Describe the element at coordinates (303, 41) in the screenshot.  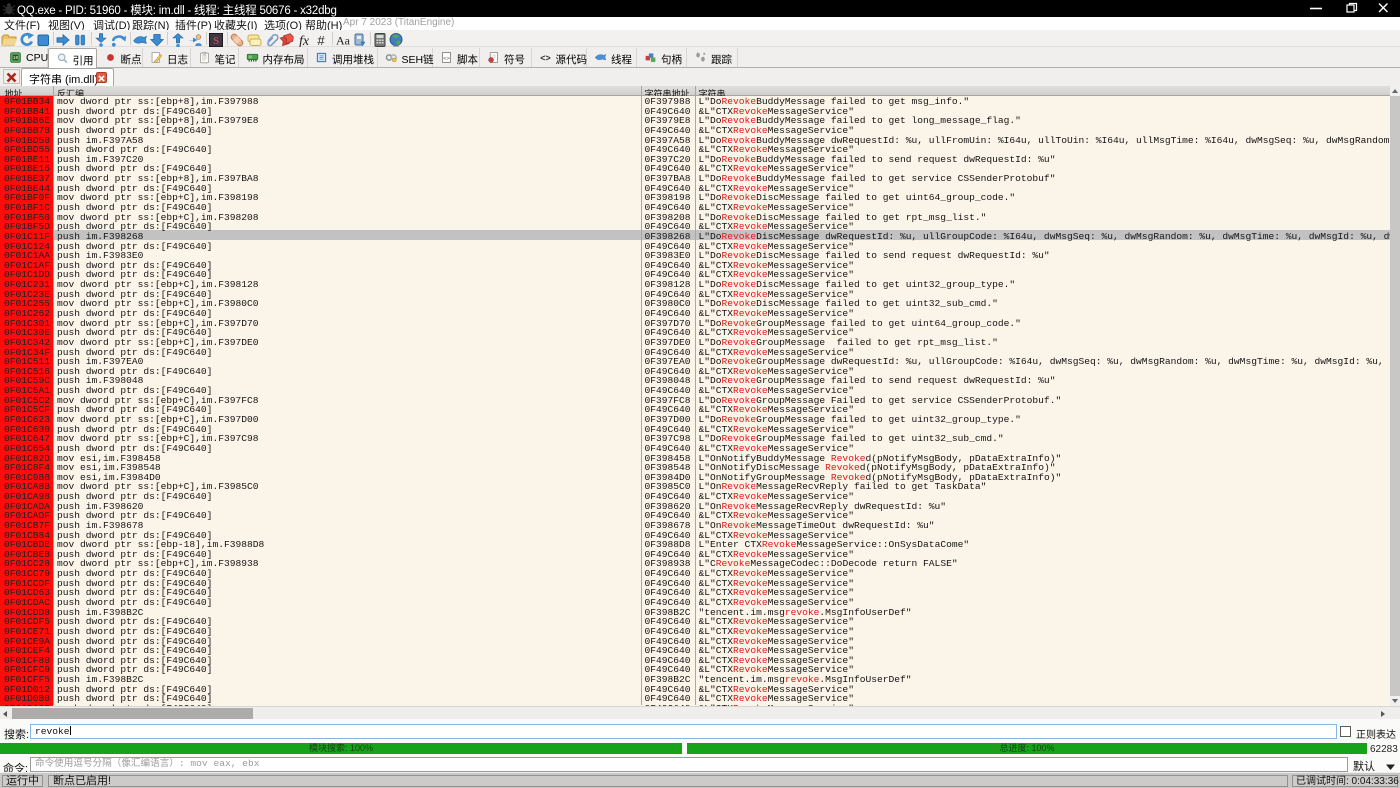
I see `svg-text: fx` at that location.